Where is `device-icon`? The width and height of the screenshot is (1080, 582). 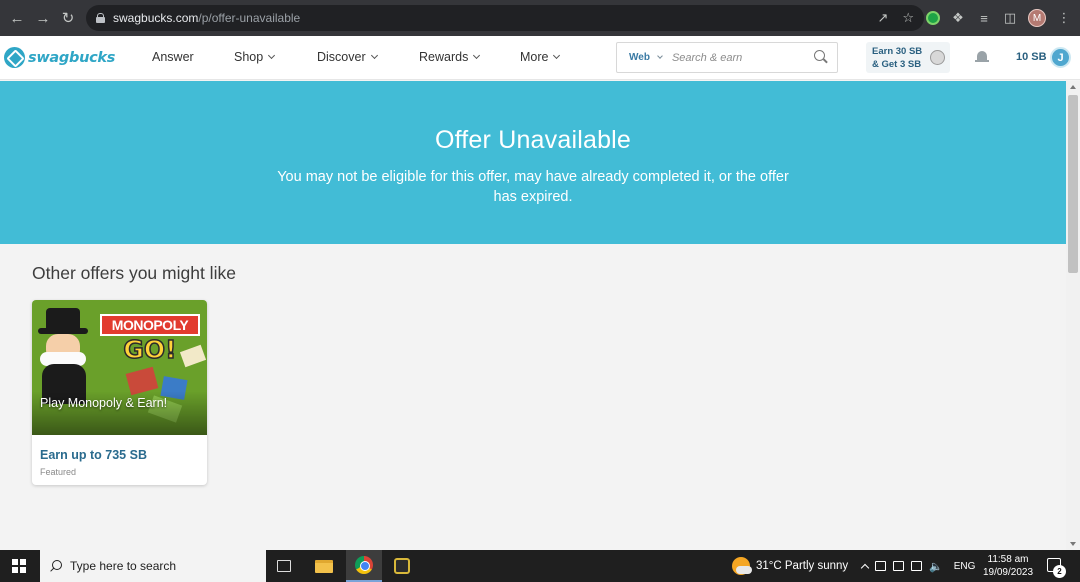 device-icon is located at coordinates (880, 566).